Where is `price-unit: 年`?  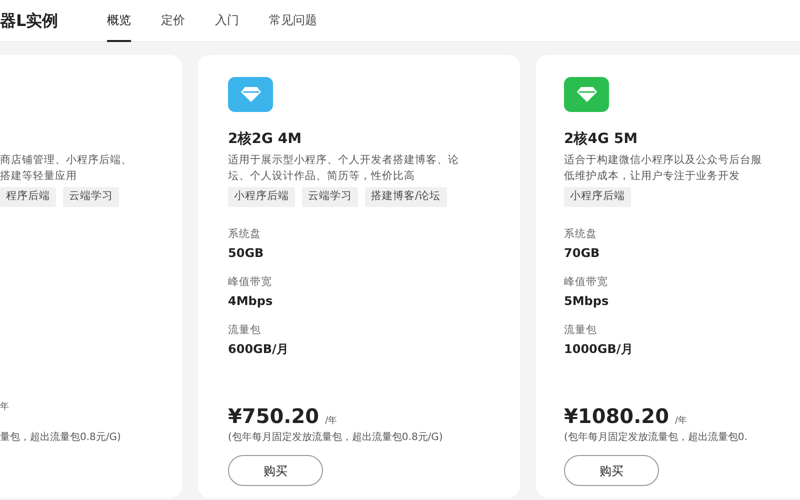
price-unit: 年 is located at coordinates (4, 407).